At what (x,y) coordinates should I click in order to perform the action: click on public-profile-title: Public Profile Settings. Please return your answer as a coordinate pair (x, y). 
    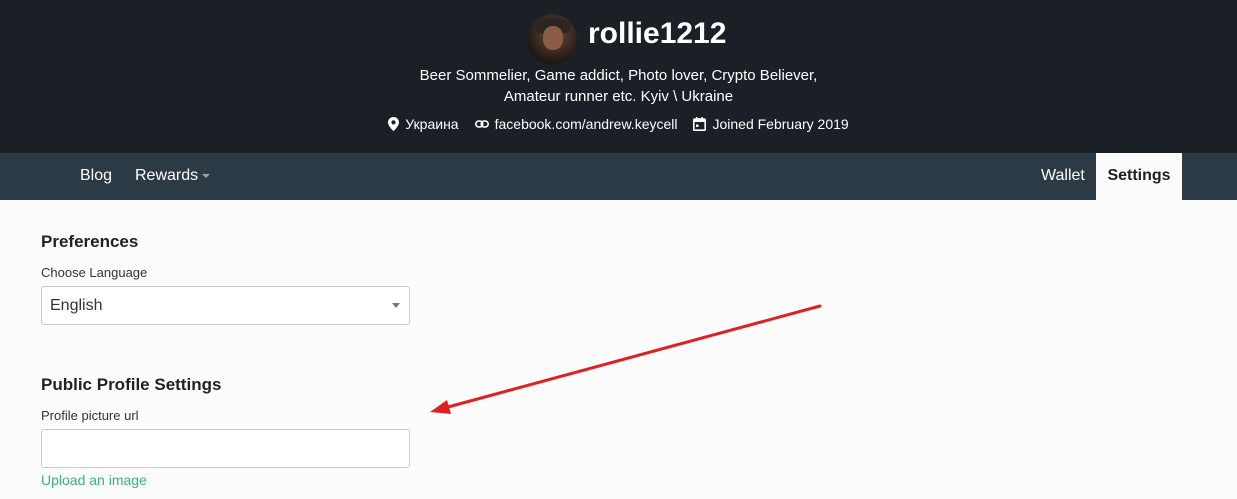
    Looking at the image, I should click on (131, 384).